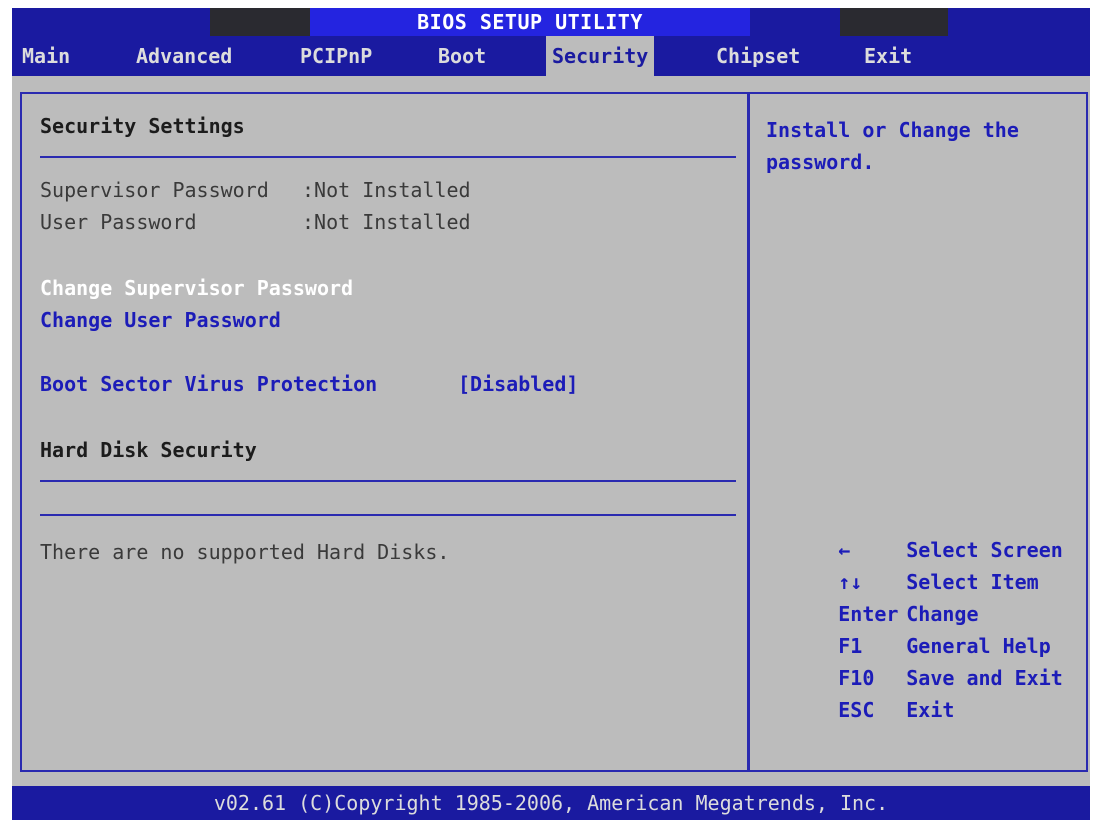 Image resolution: width=1093 pixels, height=821 pixels. Describe the element at coordinates (518, 384) in the screenshot. I see `boot-sector-virus-protection-value: [Disabled]` at that location.